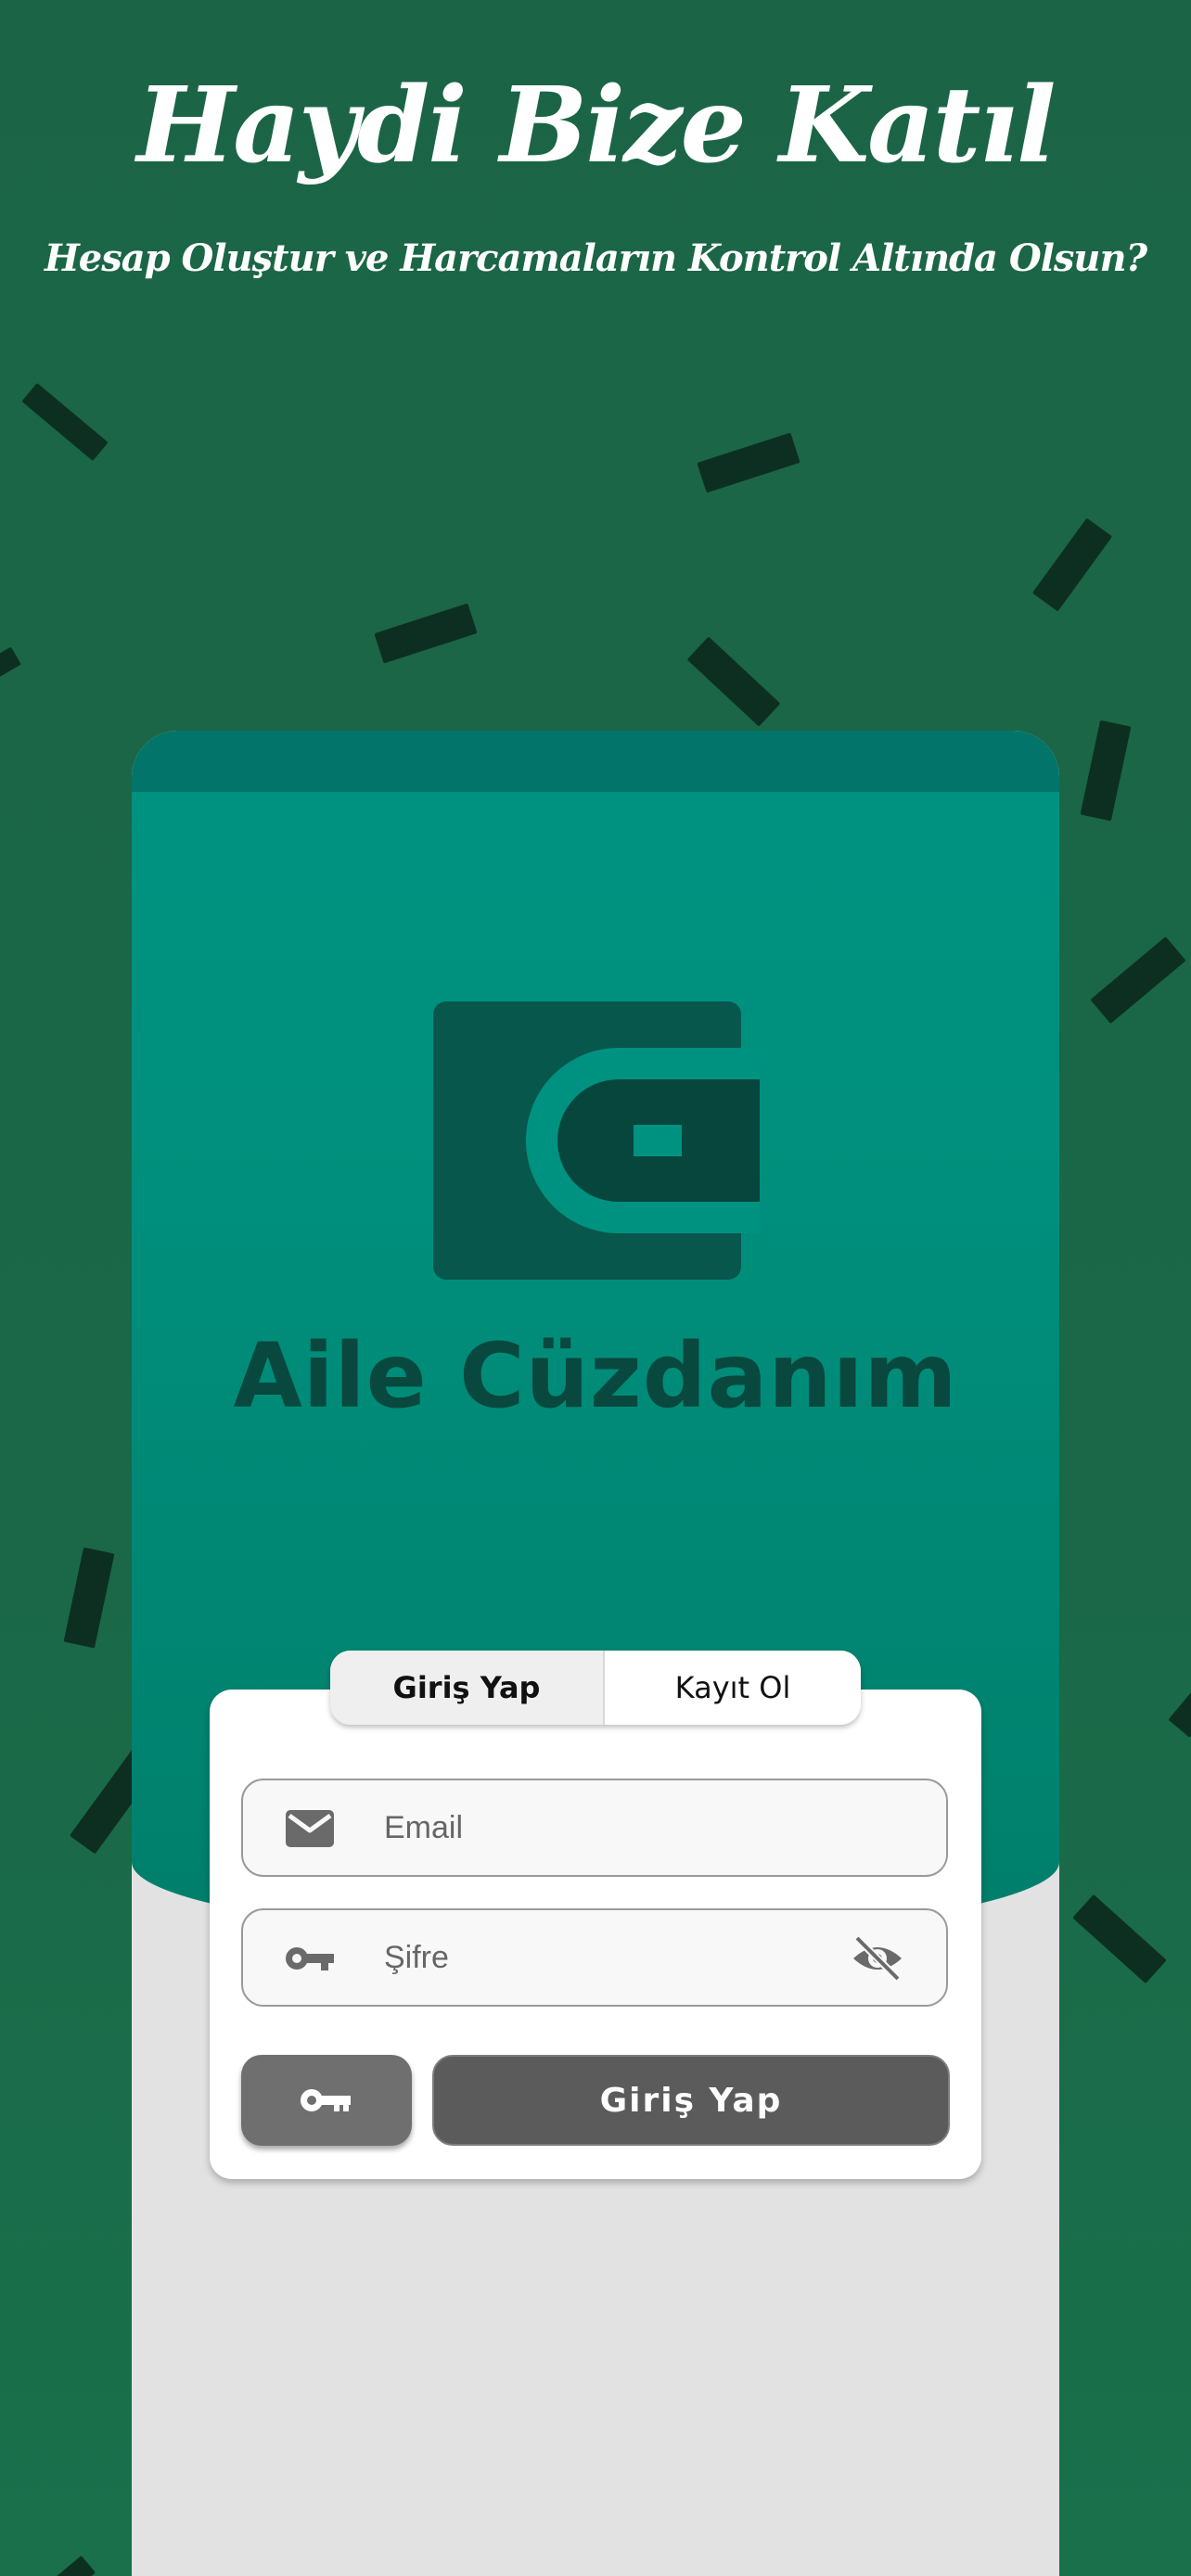 This screenshot has width=1191, height=2576. I want to click on card-header-strip, so click(595, 762).